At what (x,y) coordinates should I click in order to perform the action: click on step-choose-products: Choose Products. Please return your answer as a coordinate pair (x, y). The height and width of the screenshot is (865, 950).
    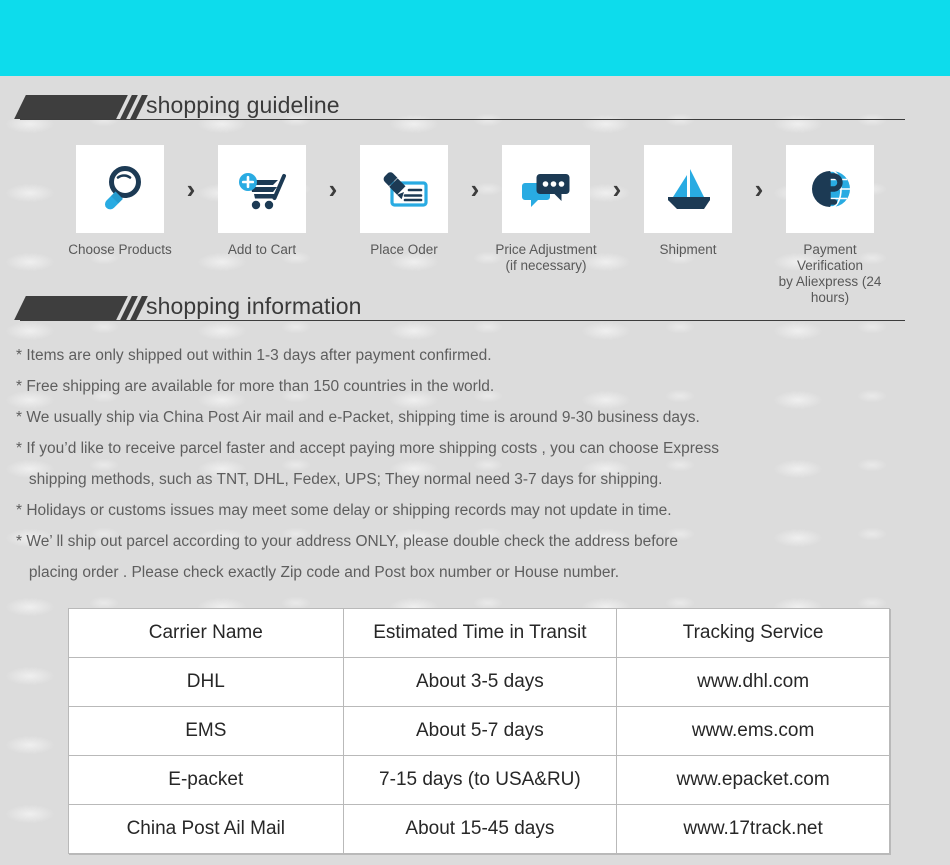
    Looking at the image, I should click on (120, 201).